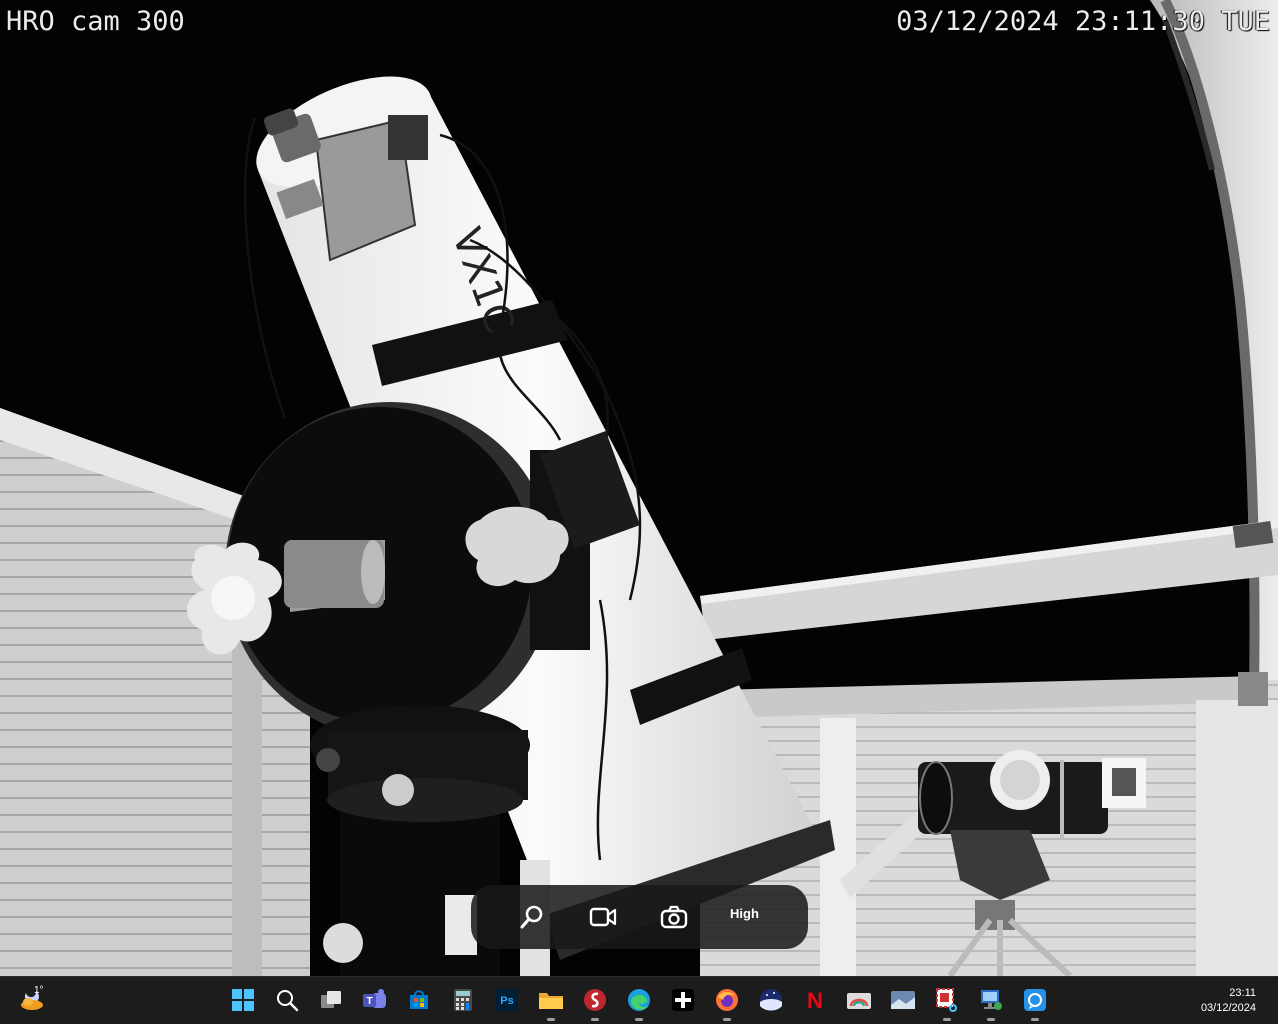 This screenshot has height=1024, width=1278. What do you see at coordinates (1242, 993) in the screenshot?
I see `clock-time: 23:11` at bounding box center [1242, 993].